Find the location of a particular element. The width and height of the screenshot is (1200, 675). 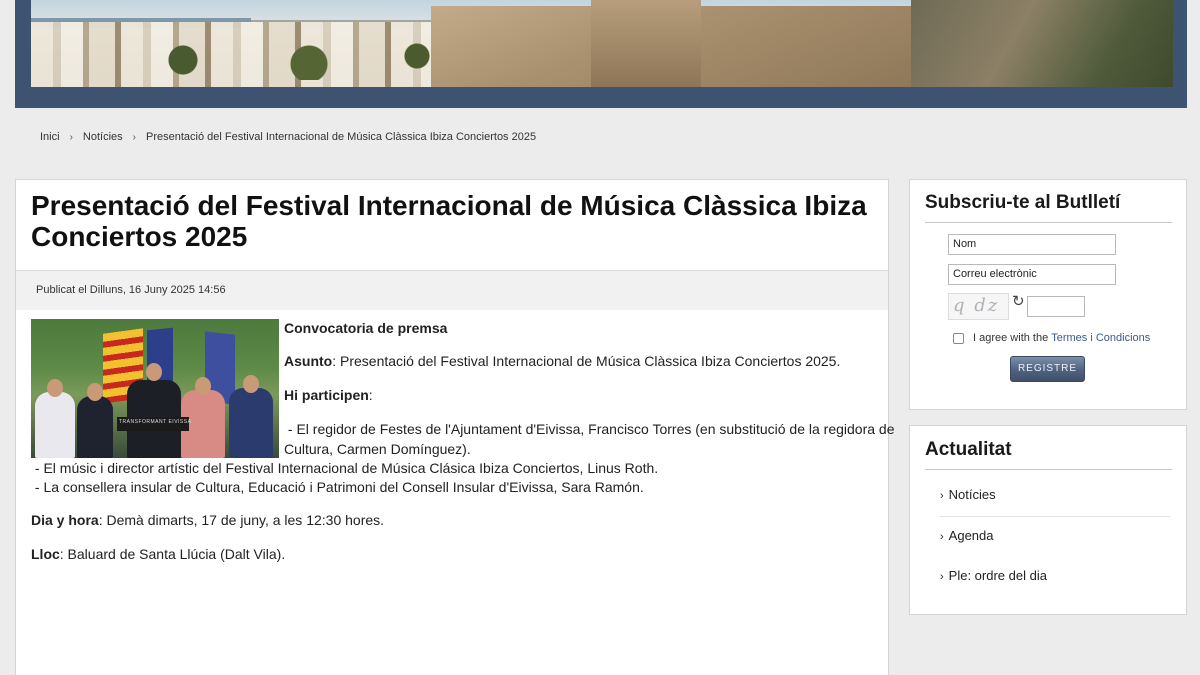

agree-row: I agree with the Termes i Condicions is located at coordinates (1051, 338).